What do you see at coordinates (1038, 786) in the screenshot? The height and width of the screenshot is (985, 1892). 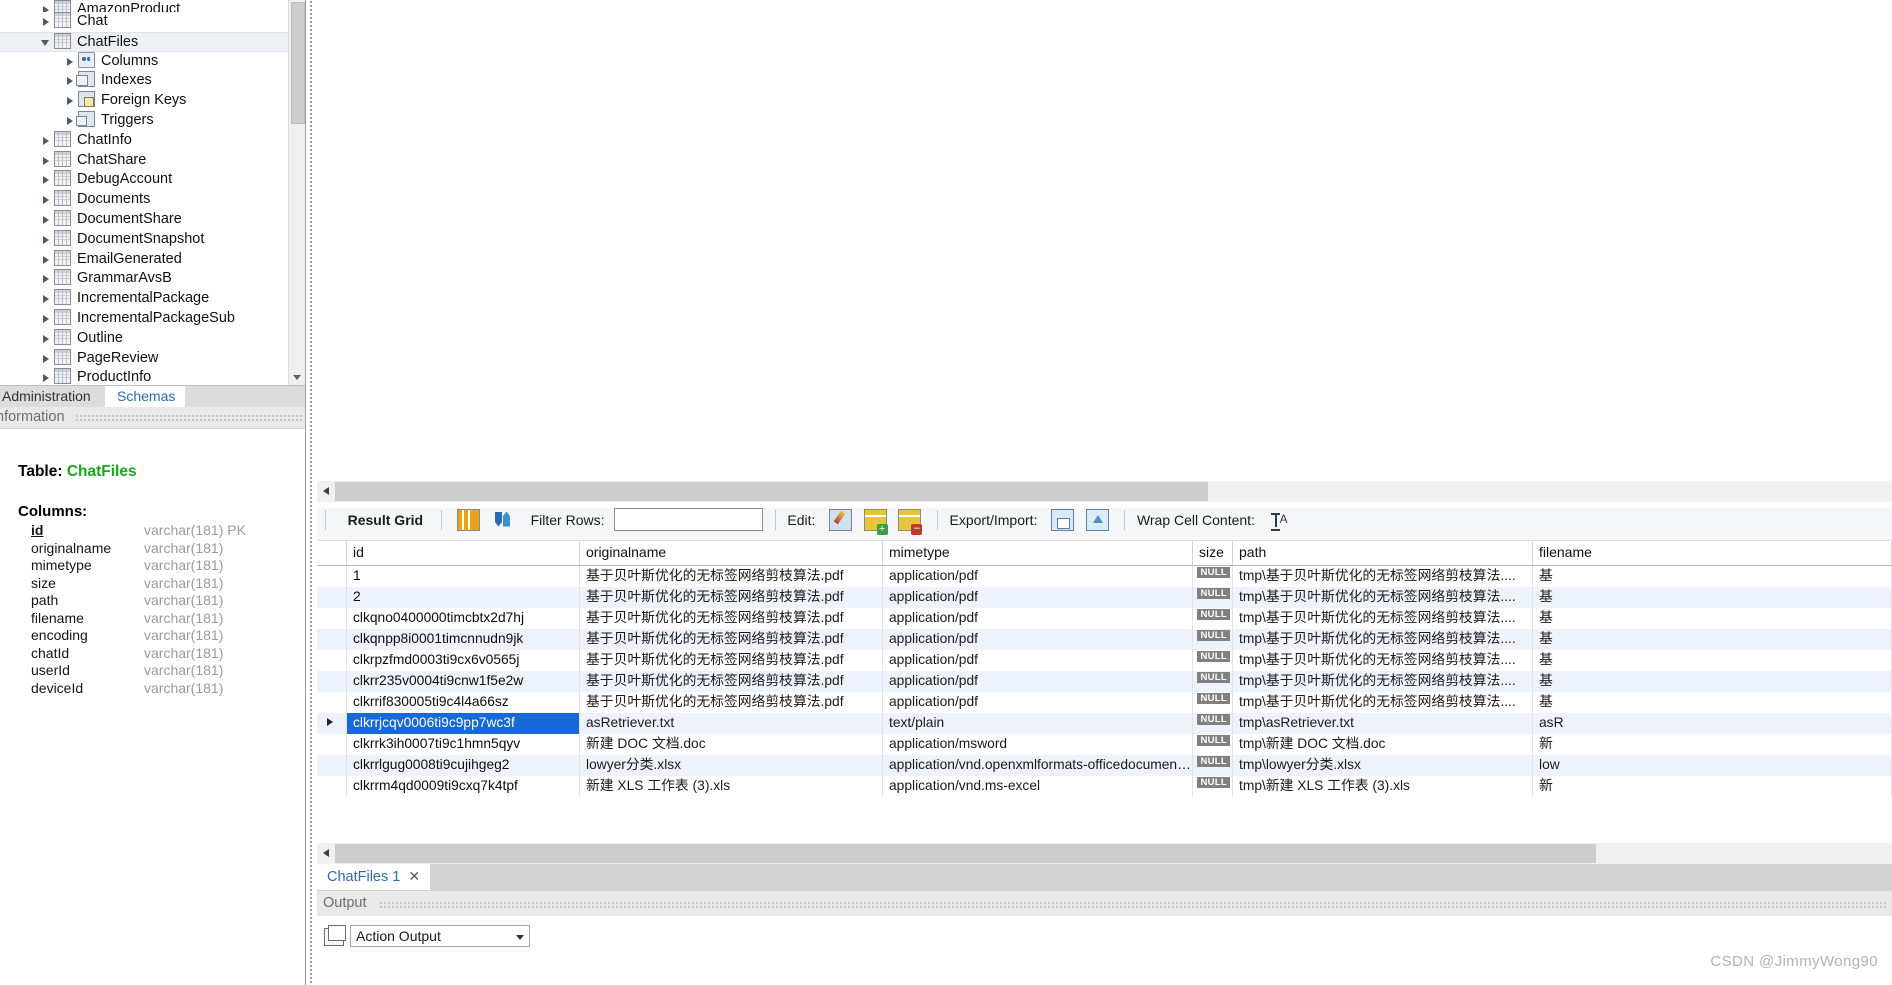 I see `cell-mimetype: application/vnd.ms-excel` at bounding box center [1038, 786].